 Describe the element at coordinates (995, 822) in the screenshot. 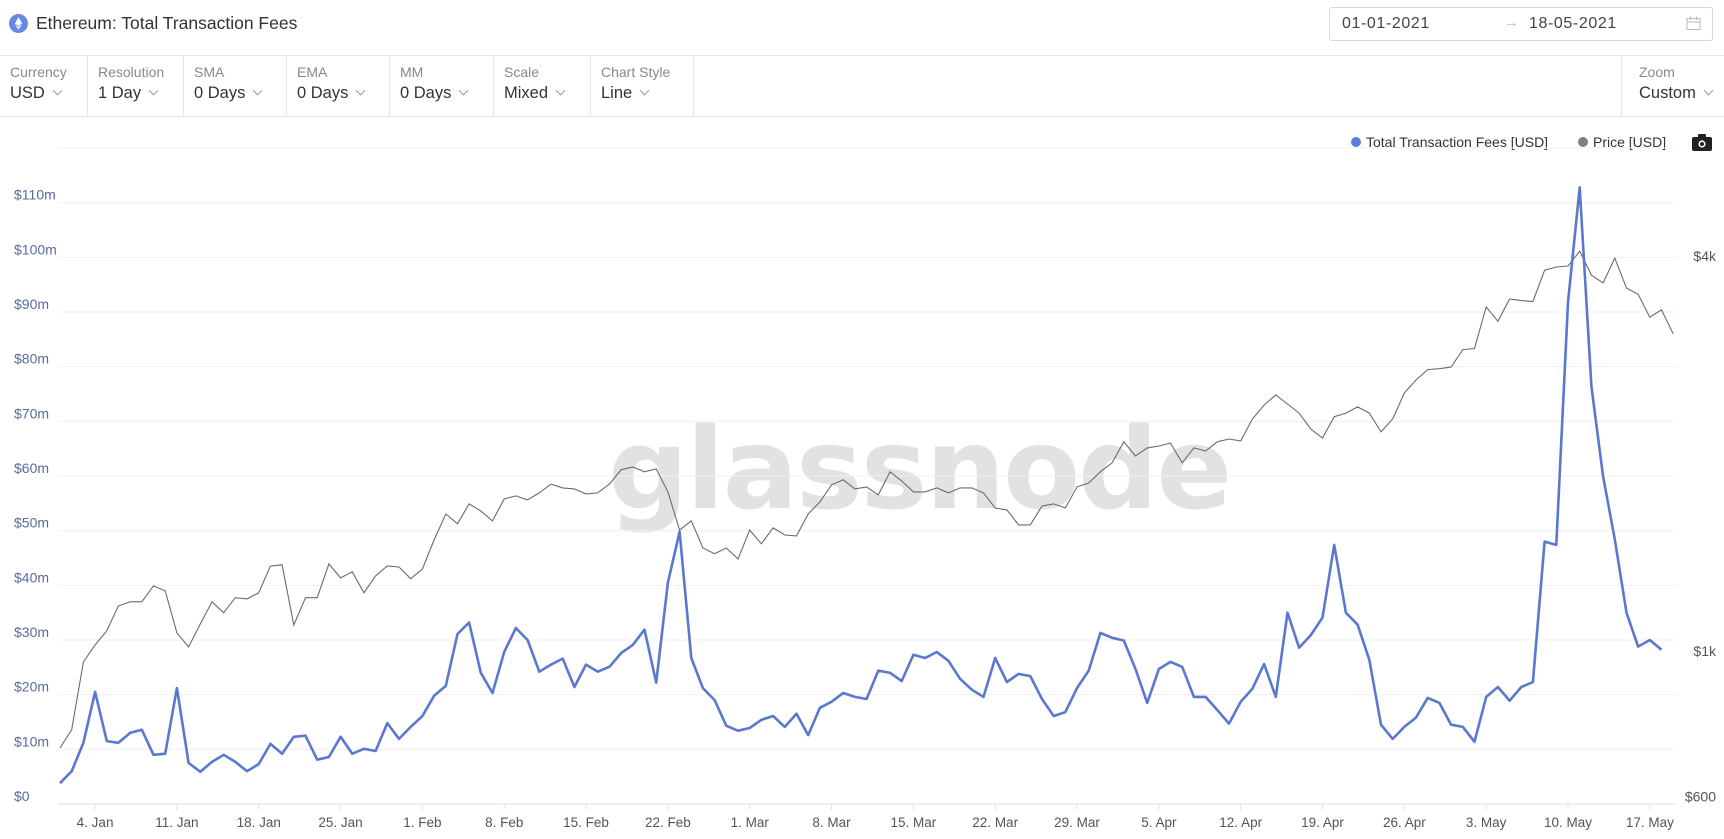

I see `x-axis-tick-label: 22. Mar` at that location.